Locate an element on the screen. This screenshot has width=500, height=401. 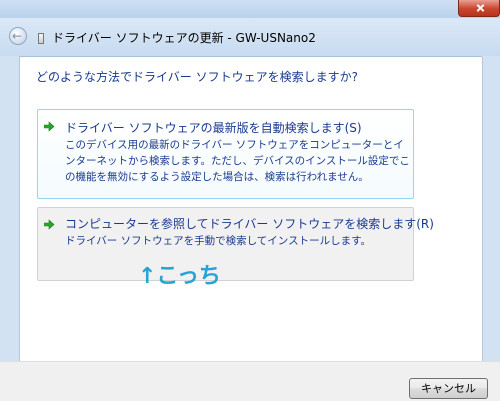
page-heading: どのような方法でドライバー ソフトウェアを検索しますか? is located at coordinates (197, 77).